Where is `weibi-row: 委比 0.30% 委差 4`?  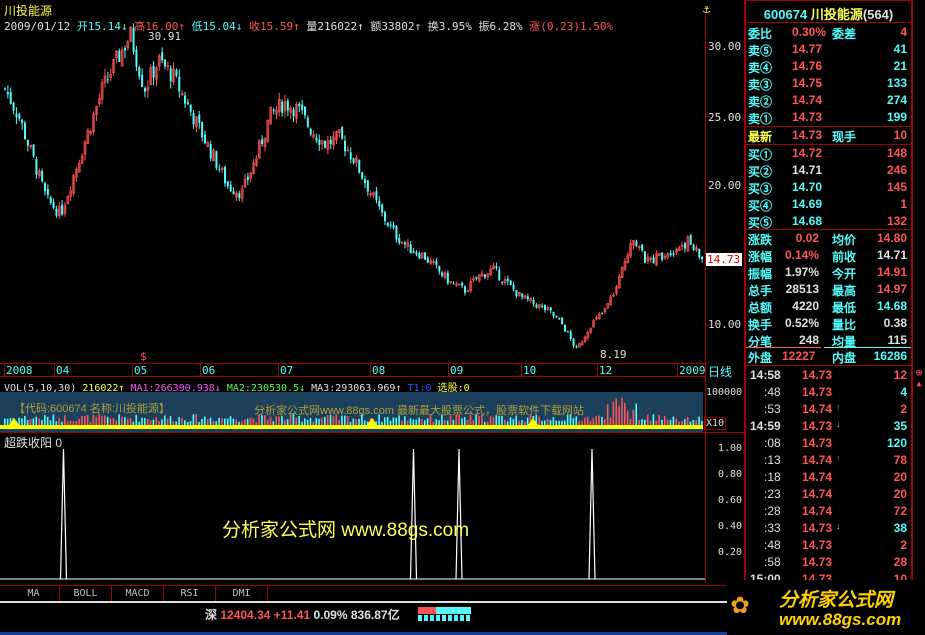
weibi-row: 委比 0.30% 委差 4 is located at coordinates (827, 33).